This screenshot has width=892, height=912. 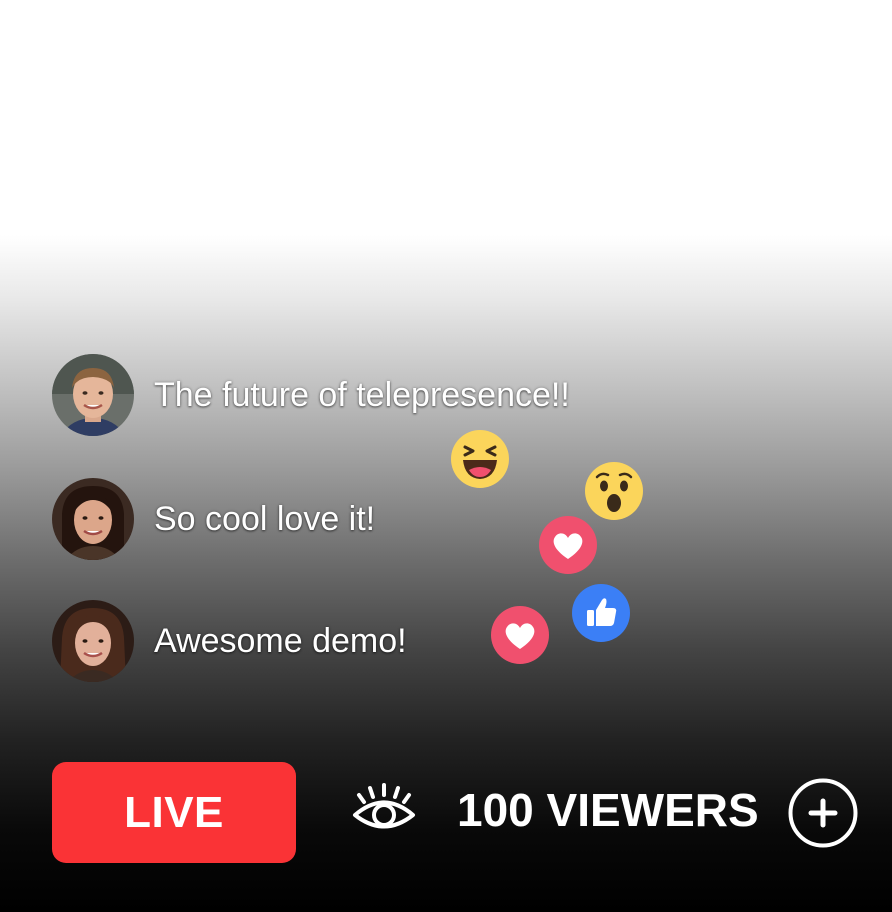 What do you see at coordinates (280, 640) in the screenshot?
I see `comment-text: Awesome demo!` at bounding box center [280, 640].